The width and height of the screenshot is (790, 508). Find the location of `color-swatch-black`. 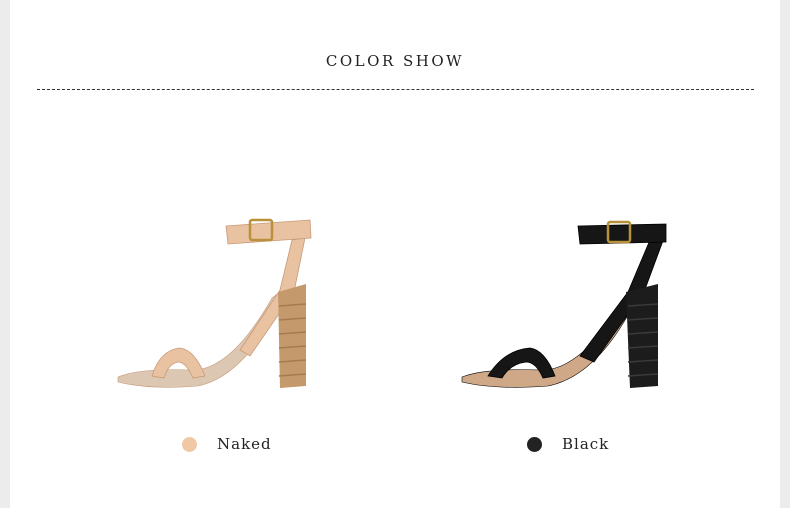

color-swatch-black is located at coordinates (534, 444).